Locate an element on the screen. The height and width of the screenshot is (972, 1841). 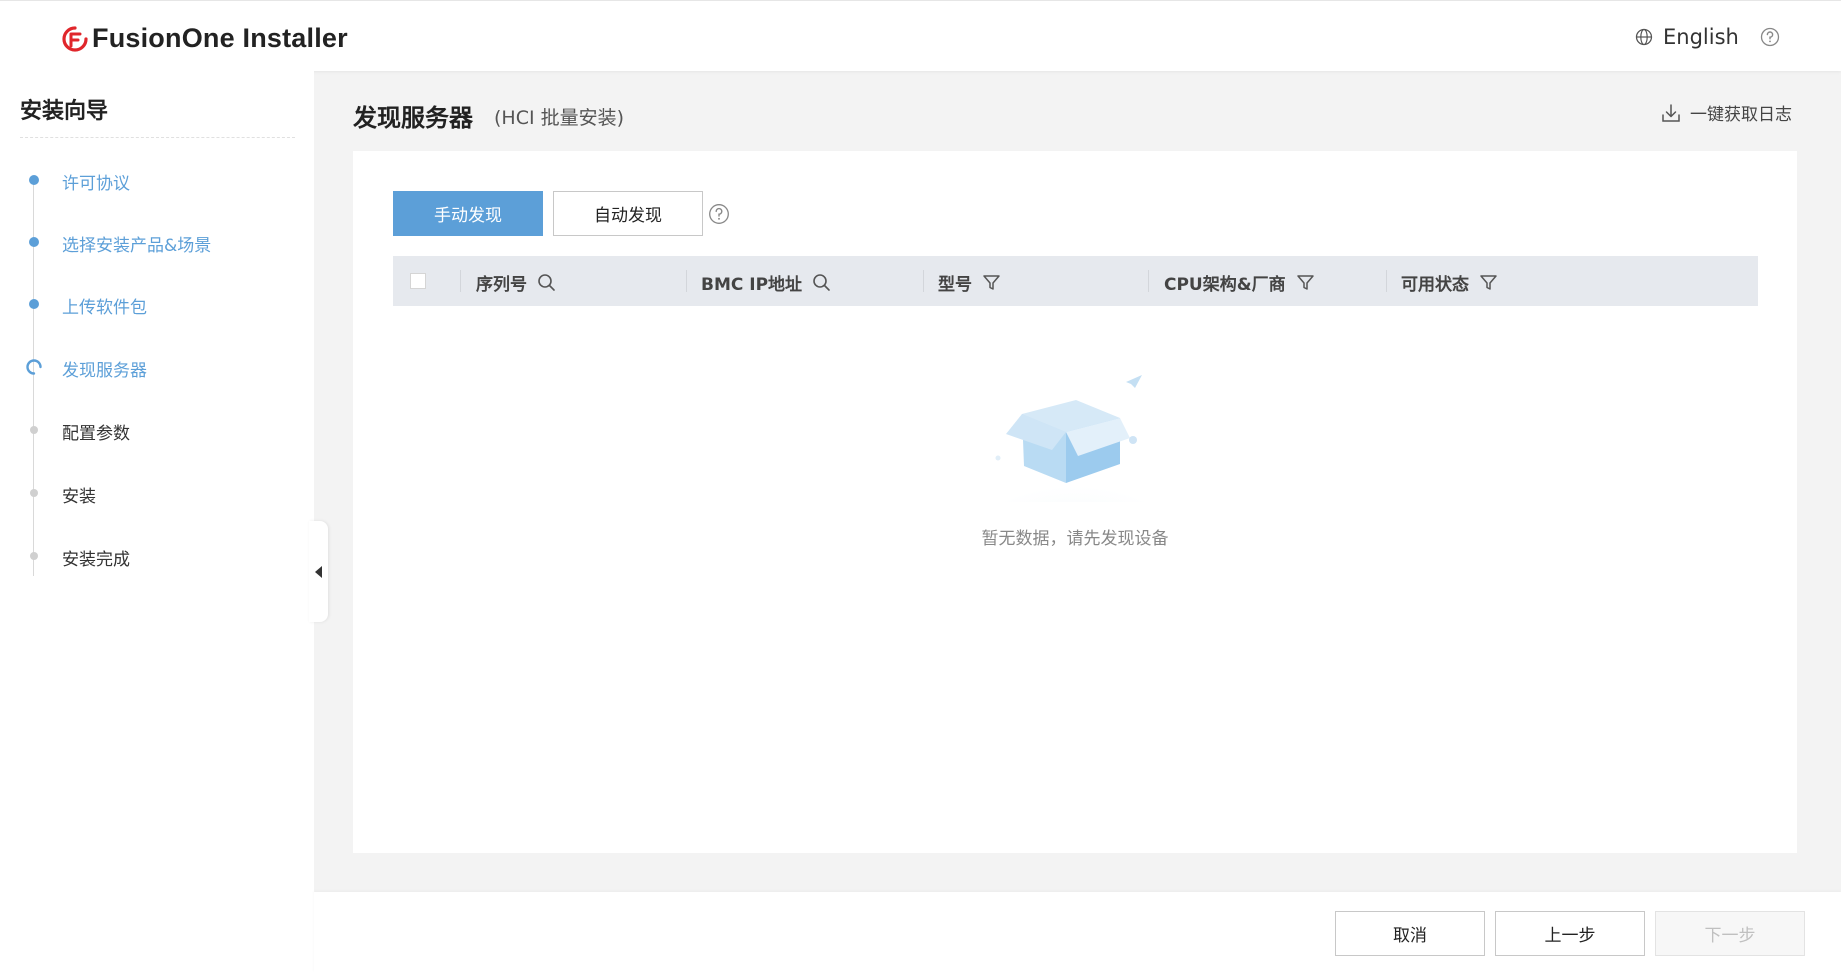
app-title: FusionOne Installer is located at coordinates (220, 38).